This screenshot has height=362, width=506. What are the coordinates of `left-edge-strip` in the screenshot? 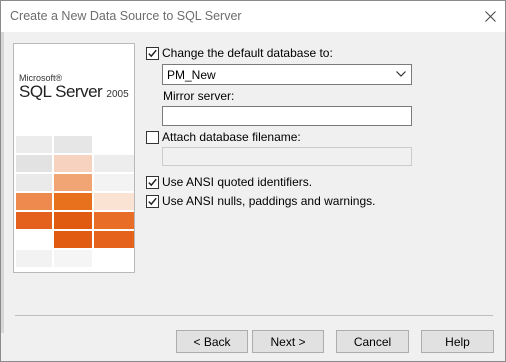 It's located at (2, 182).